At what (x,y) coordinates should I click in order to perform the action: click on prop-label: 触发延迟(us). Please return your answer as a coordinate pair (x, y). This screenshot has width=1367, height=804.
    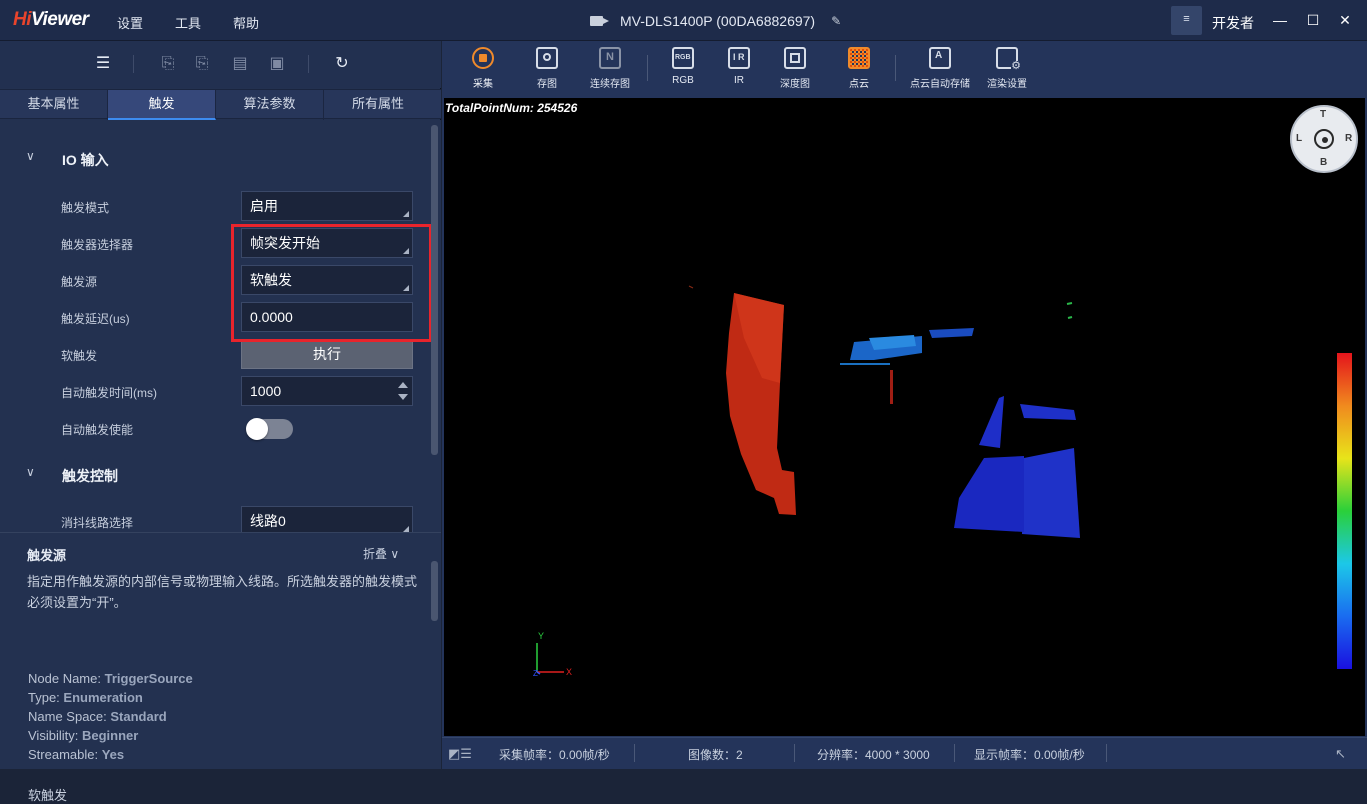
    Looking at the image, I should click on (95, 319).